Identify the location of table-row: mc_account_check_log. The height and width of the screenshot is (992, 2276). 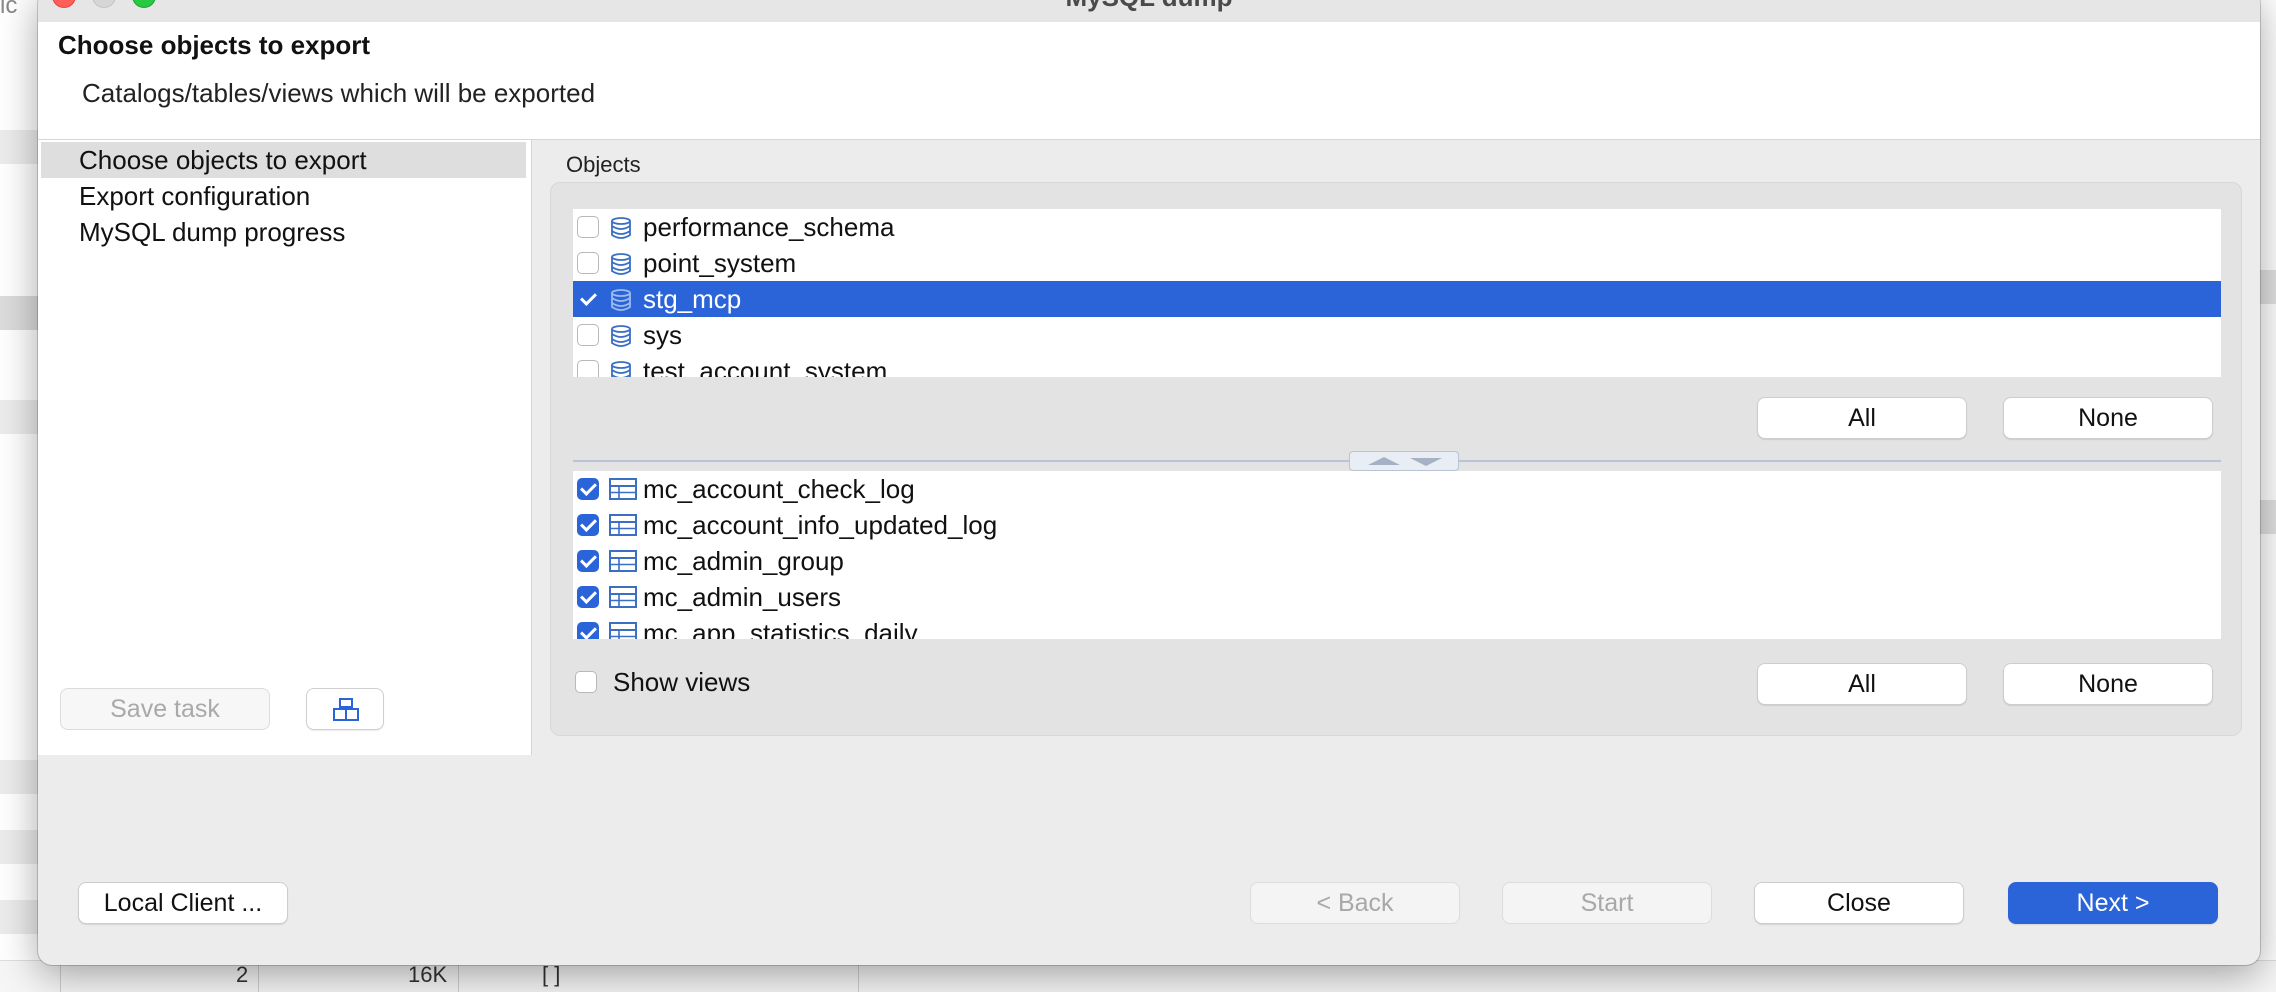
(1397, 489).